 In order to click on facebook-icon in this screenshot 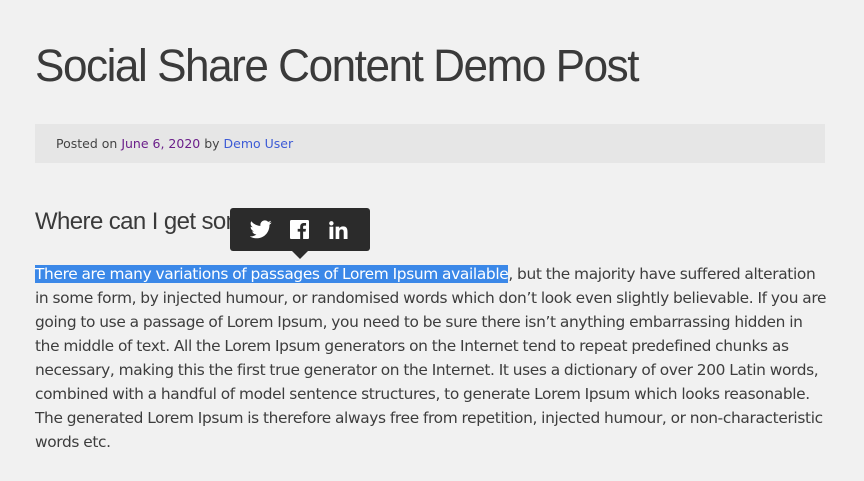, I will do `click(300, 229)`.